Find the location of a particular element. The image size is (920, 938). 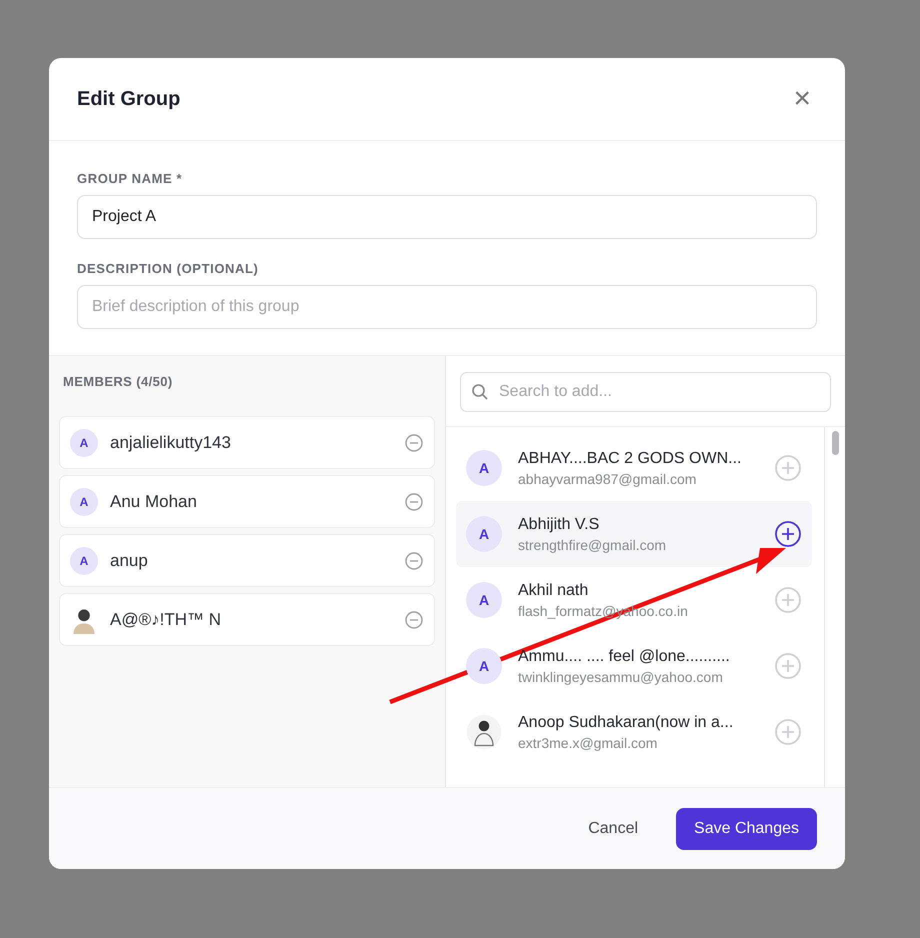

contact-name: Akhil nath is located at coordinates (554, 591).